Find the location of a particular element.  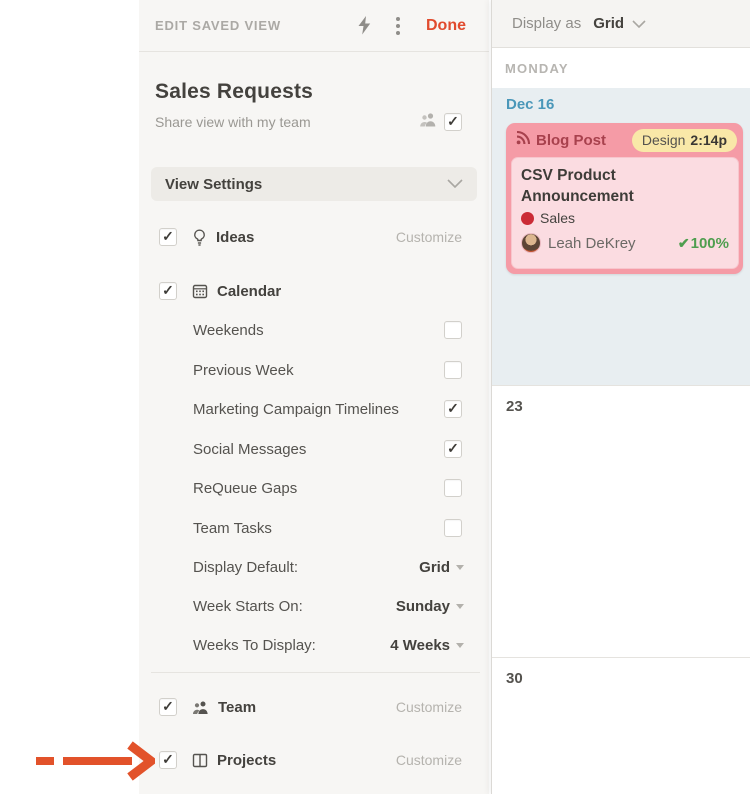

option-row-social-messages: Social Messages is located at coordinates (314, 449).